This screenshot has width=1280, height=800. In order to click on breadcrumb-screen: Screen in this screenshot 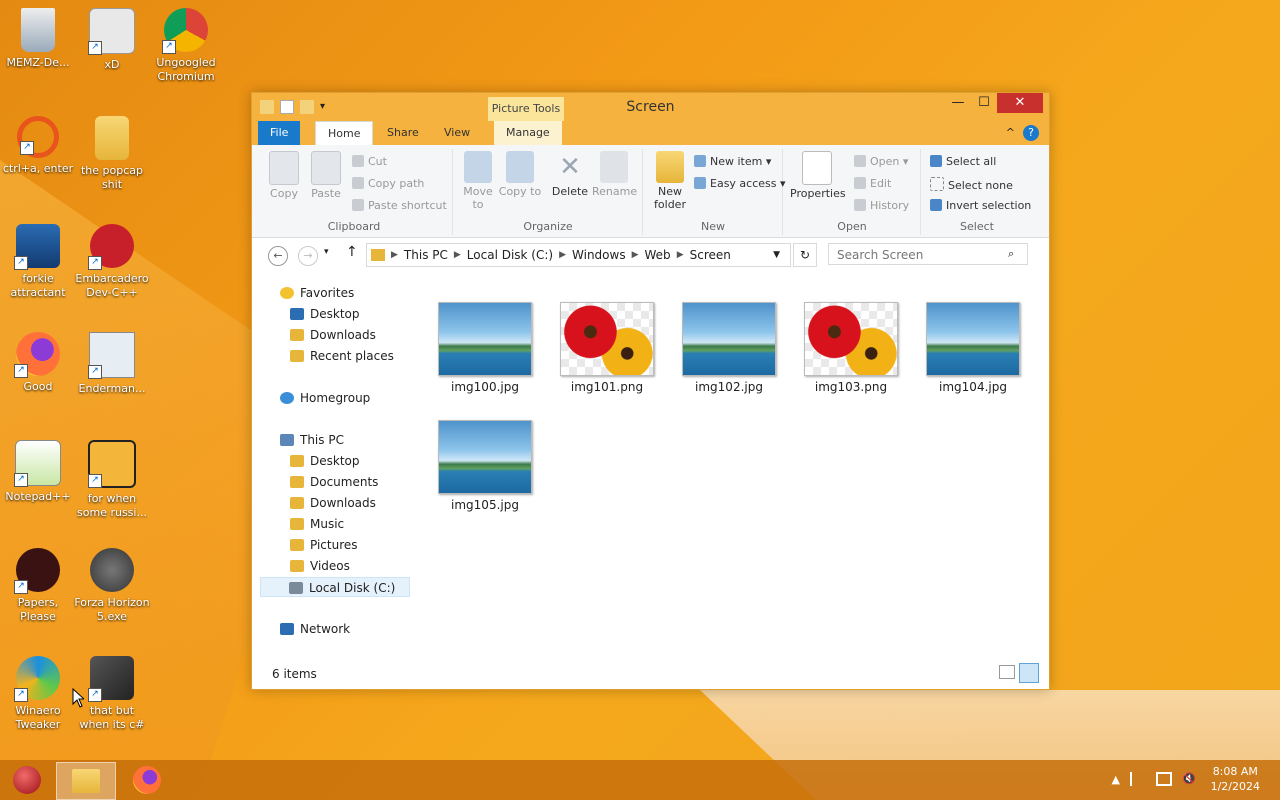, I will do `click(710, 255)`.